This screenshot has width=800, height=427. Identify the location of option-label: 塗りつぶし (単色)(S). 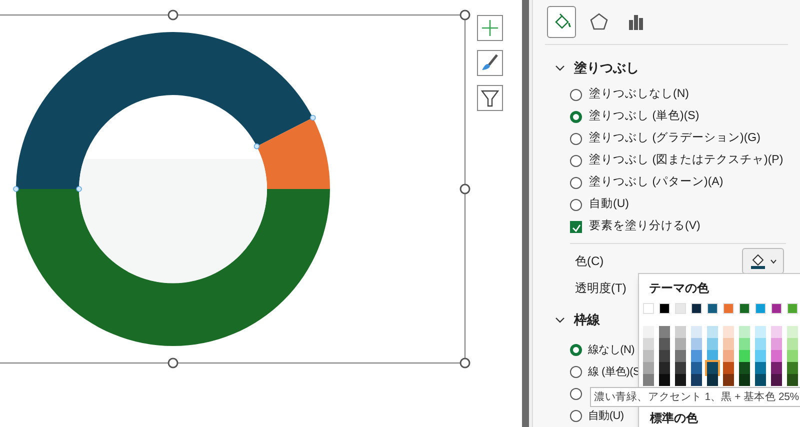
(644, 116).